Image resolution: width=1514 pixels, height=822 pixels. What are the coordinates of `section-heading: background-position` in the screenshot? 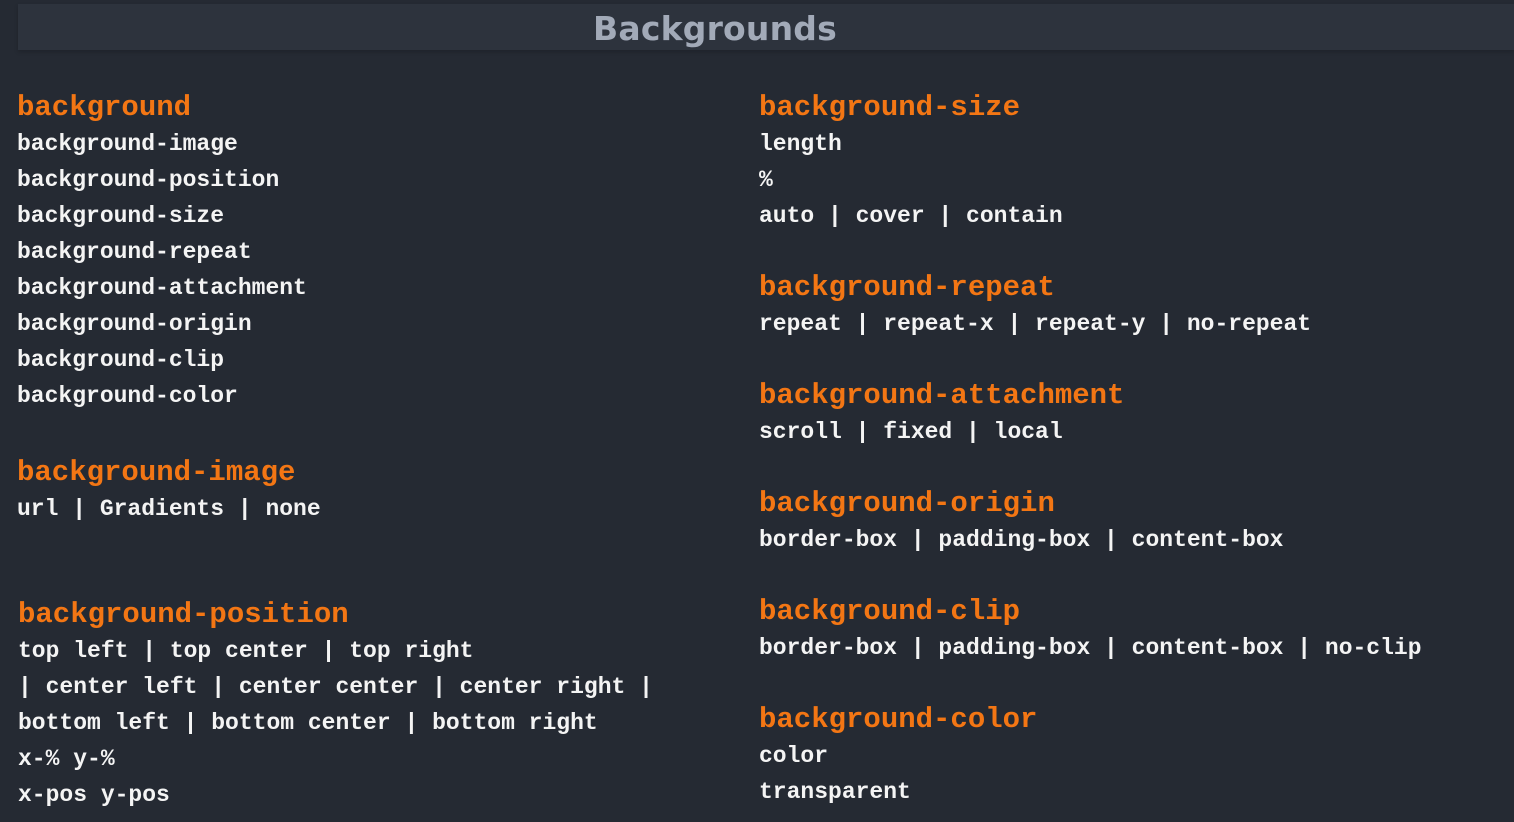 It's located at (183, 614).